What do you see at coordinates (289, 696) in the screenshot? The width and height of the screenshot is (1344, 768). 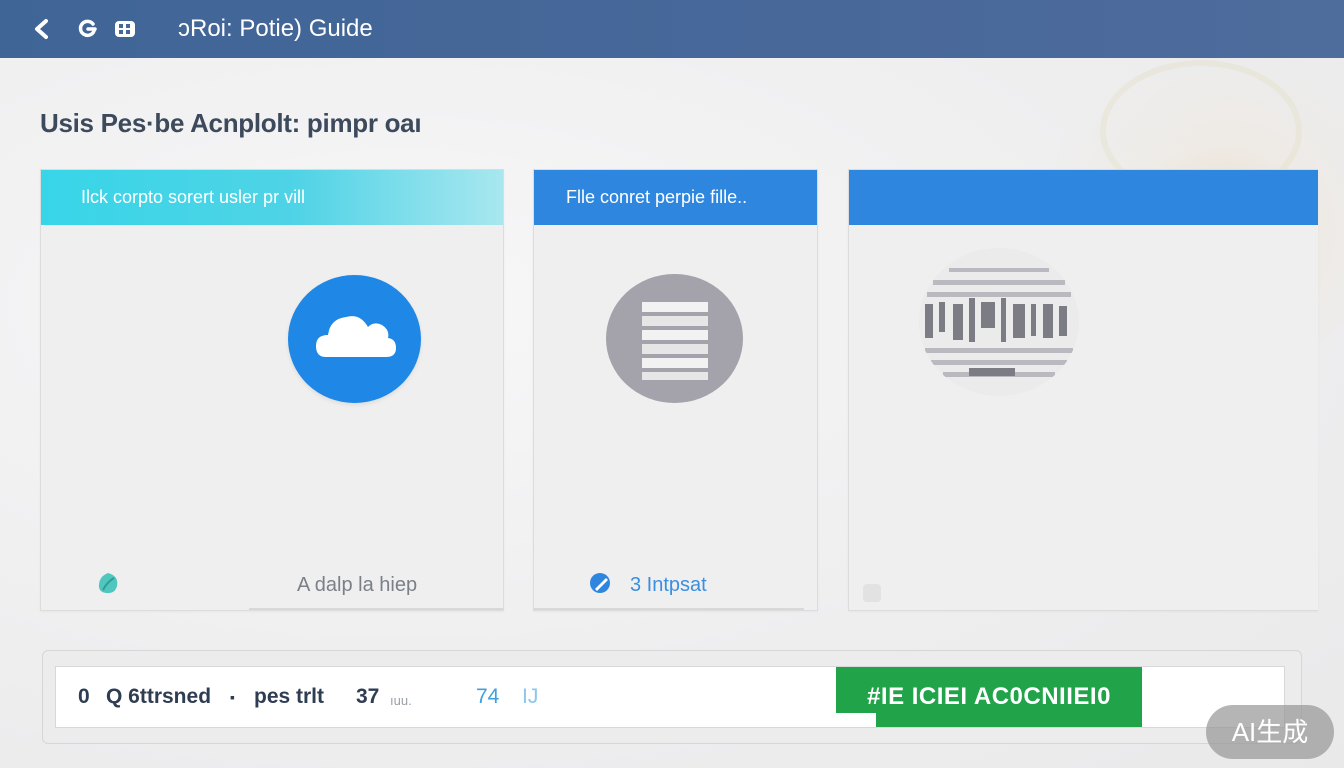 I see `status-item-label: pes trlt` at bounding box center [289, 696].